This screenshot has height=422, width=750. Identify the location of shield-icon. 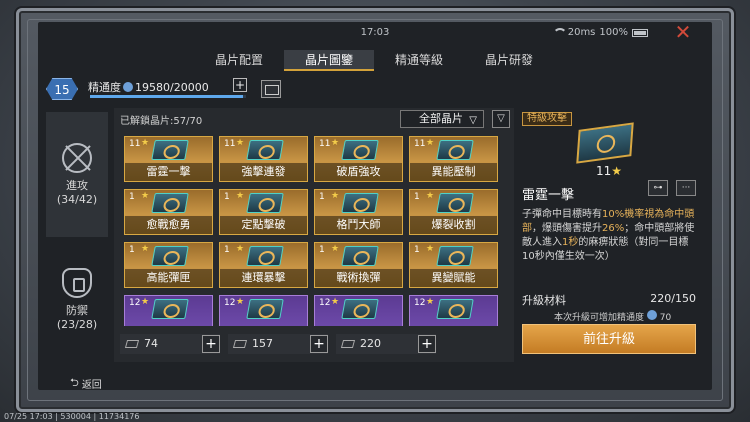
(77, 282).